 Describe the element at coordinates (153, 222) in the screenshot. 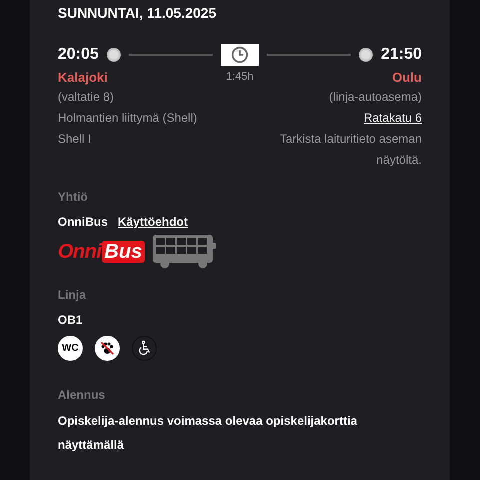

I see `terms-link: Käyttöehdot` at that location.